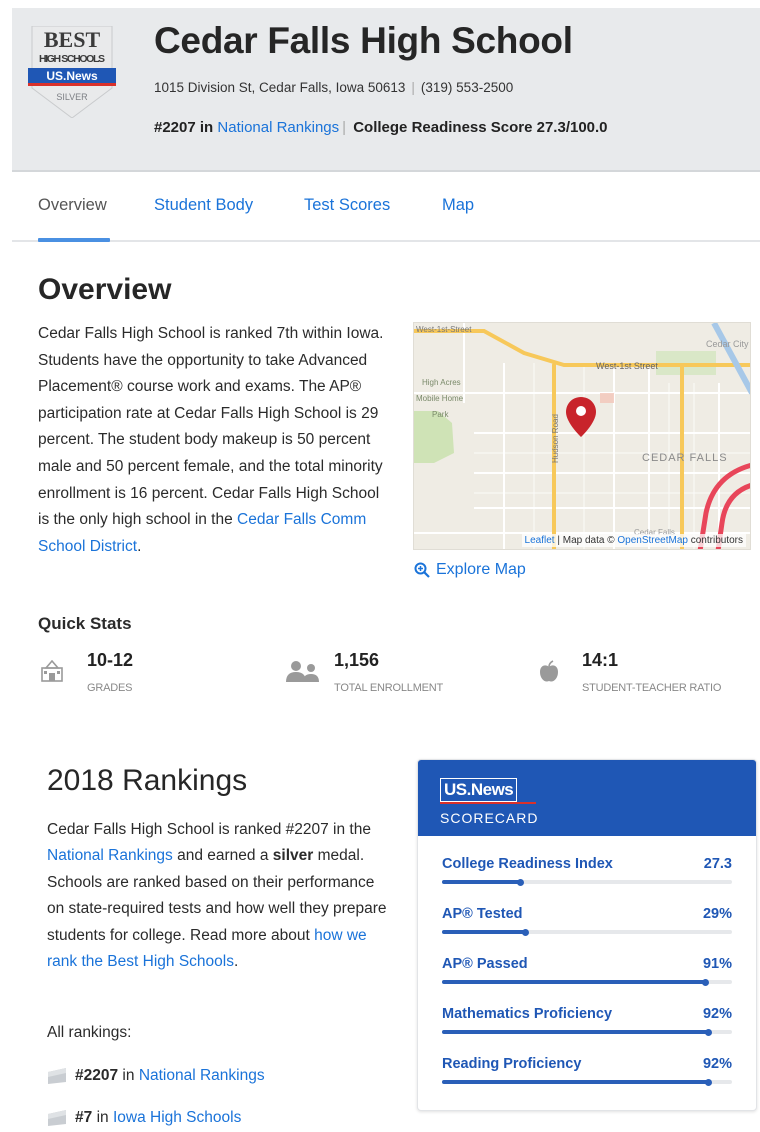 The width and height of the screenshot is (760, 1132). I want to click on svg-text: US.News, so click(72, 76).